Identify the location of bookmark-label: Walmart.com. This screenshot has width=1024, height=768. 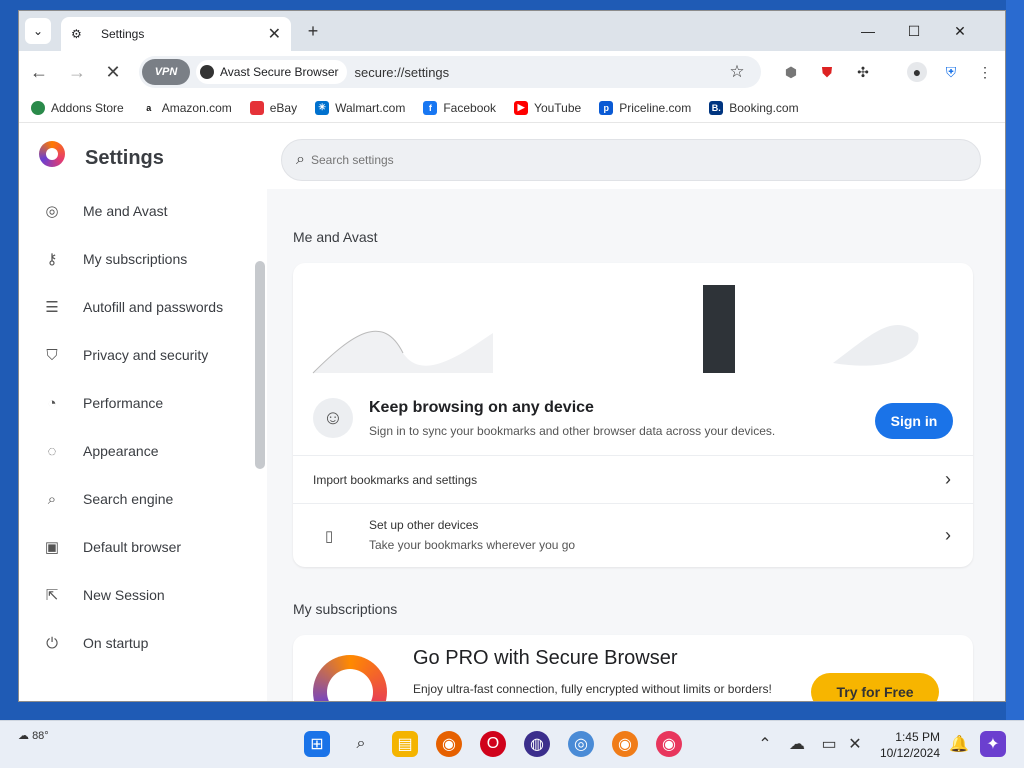
(370, 107).